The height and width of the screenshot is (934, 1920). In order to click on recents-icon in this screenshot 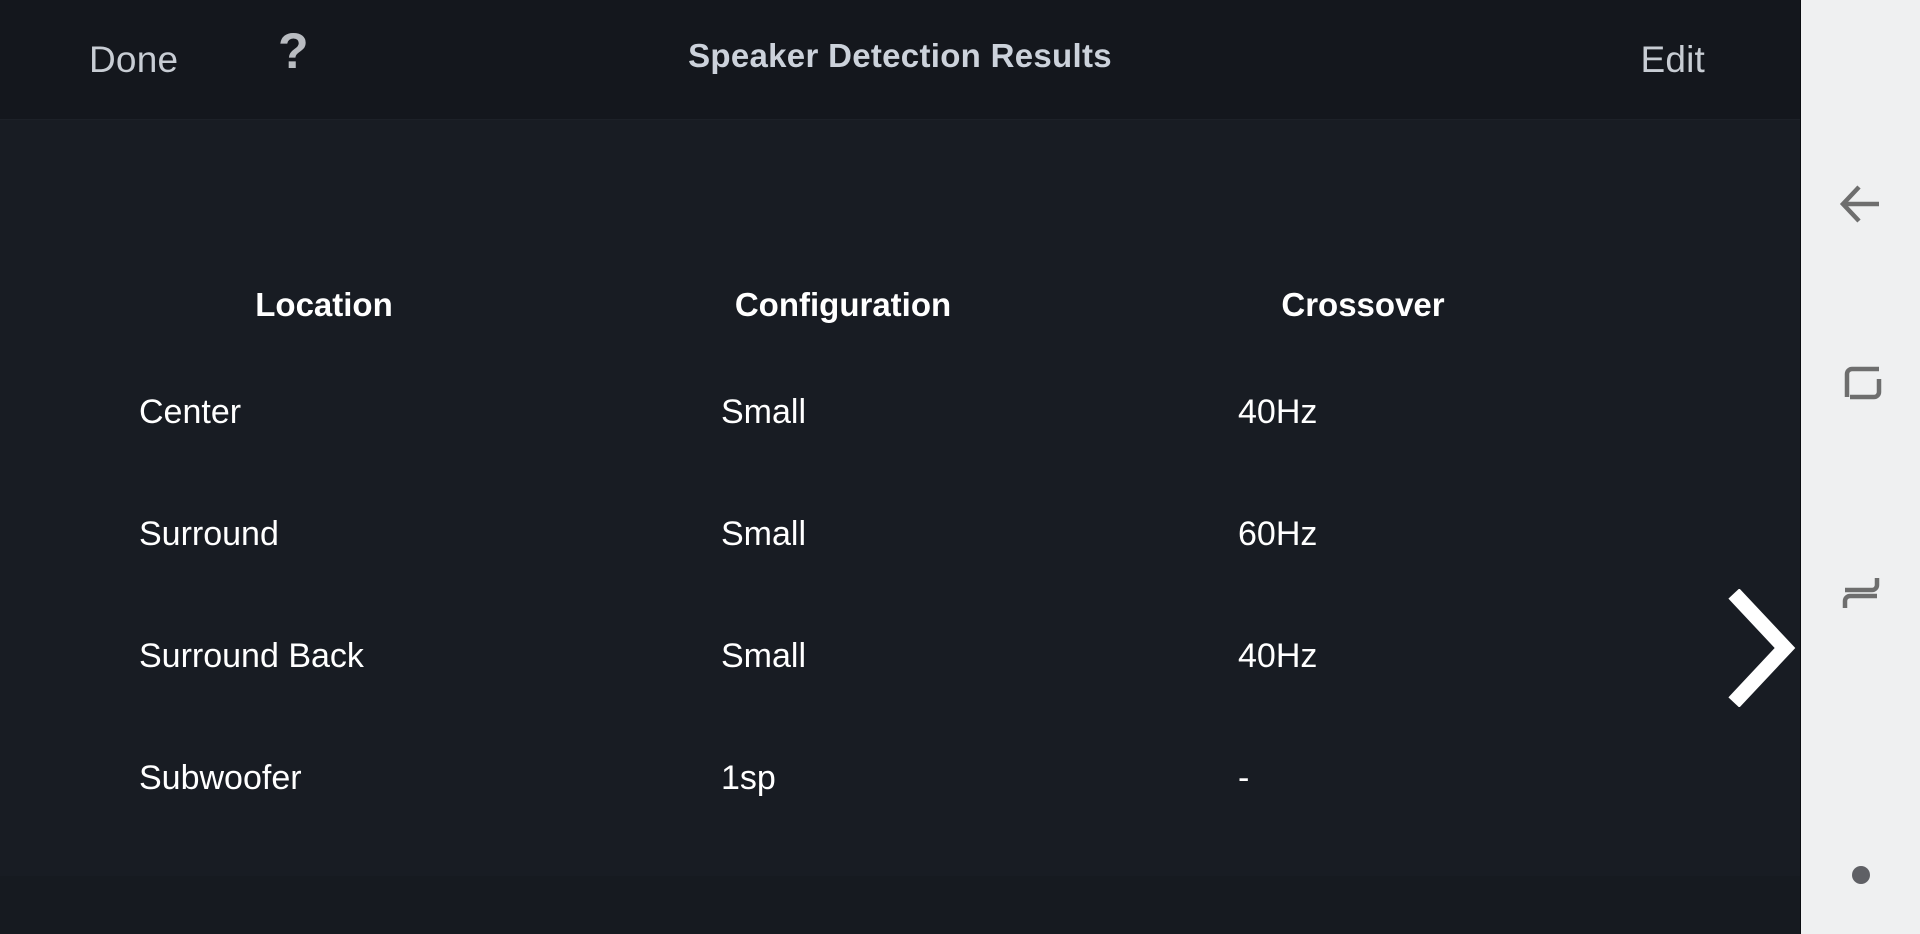, I will do `click(1861, 593)`.